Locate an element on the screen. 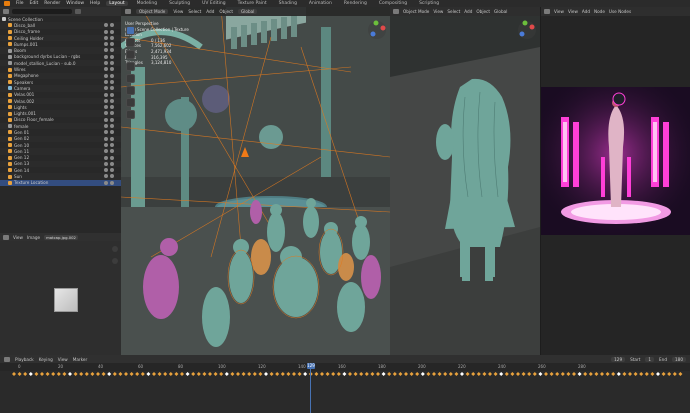  timeline-playback-menu: Playback is located at coordinates (24, 359).